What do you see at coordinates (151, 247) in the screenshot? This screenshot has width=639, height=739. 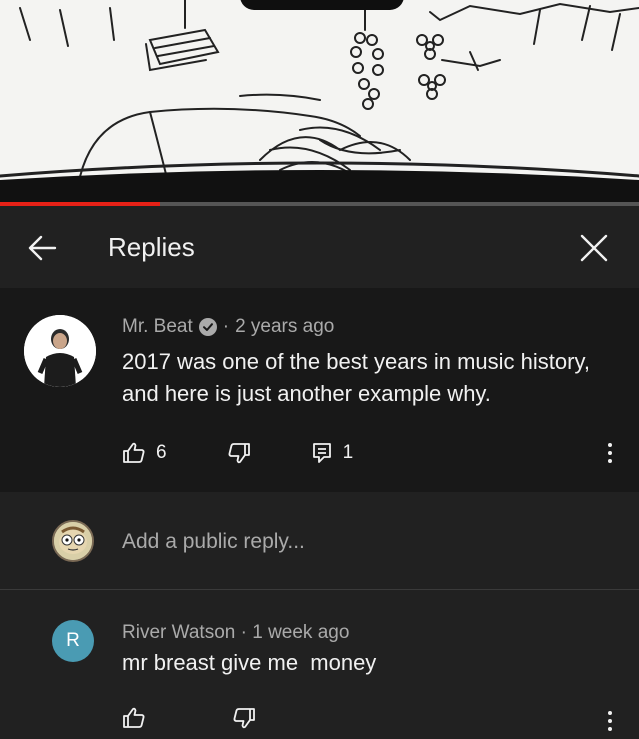 I see `page-title: Replies` at bounding box center [151, 247].